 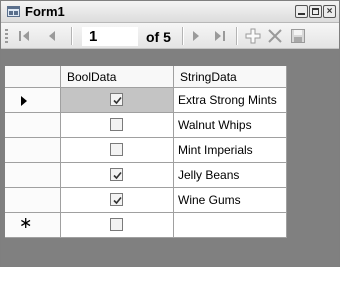 I want to click on move-next-button, so click(x=196, y=36).